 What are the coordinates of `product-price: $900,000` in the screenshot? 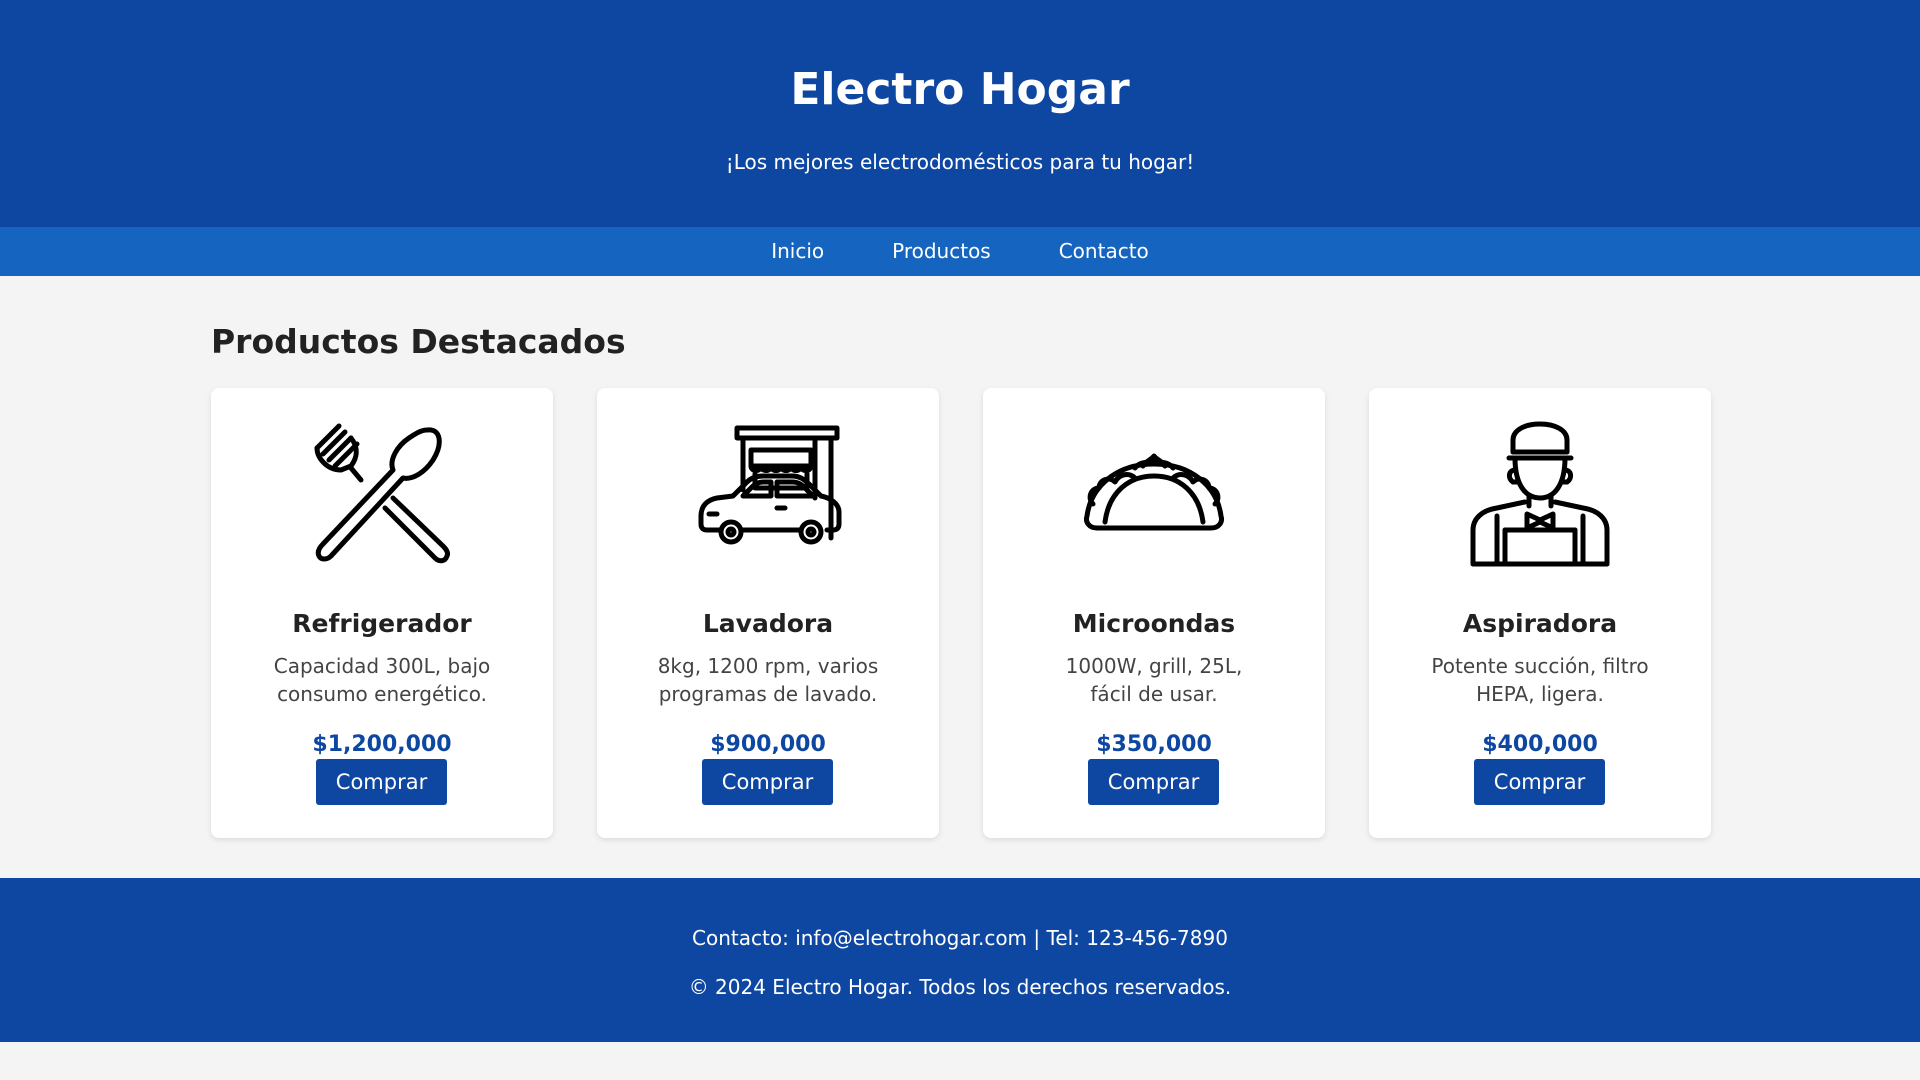 It's located at (768, 744).